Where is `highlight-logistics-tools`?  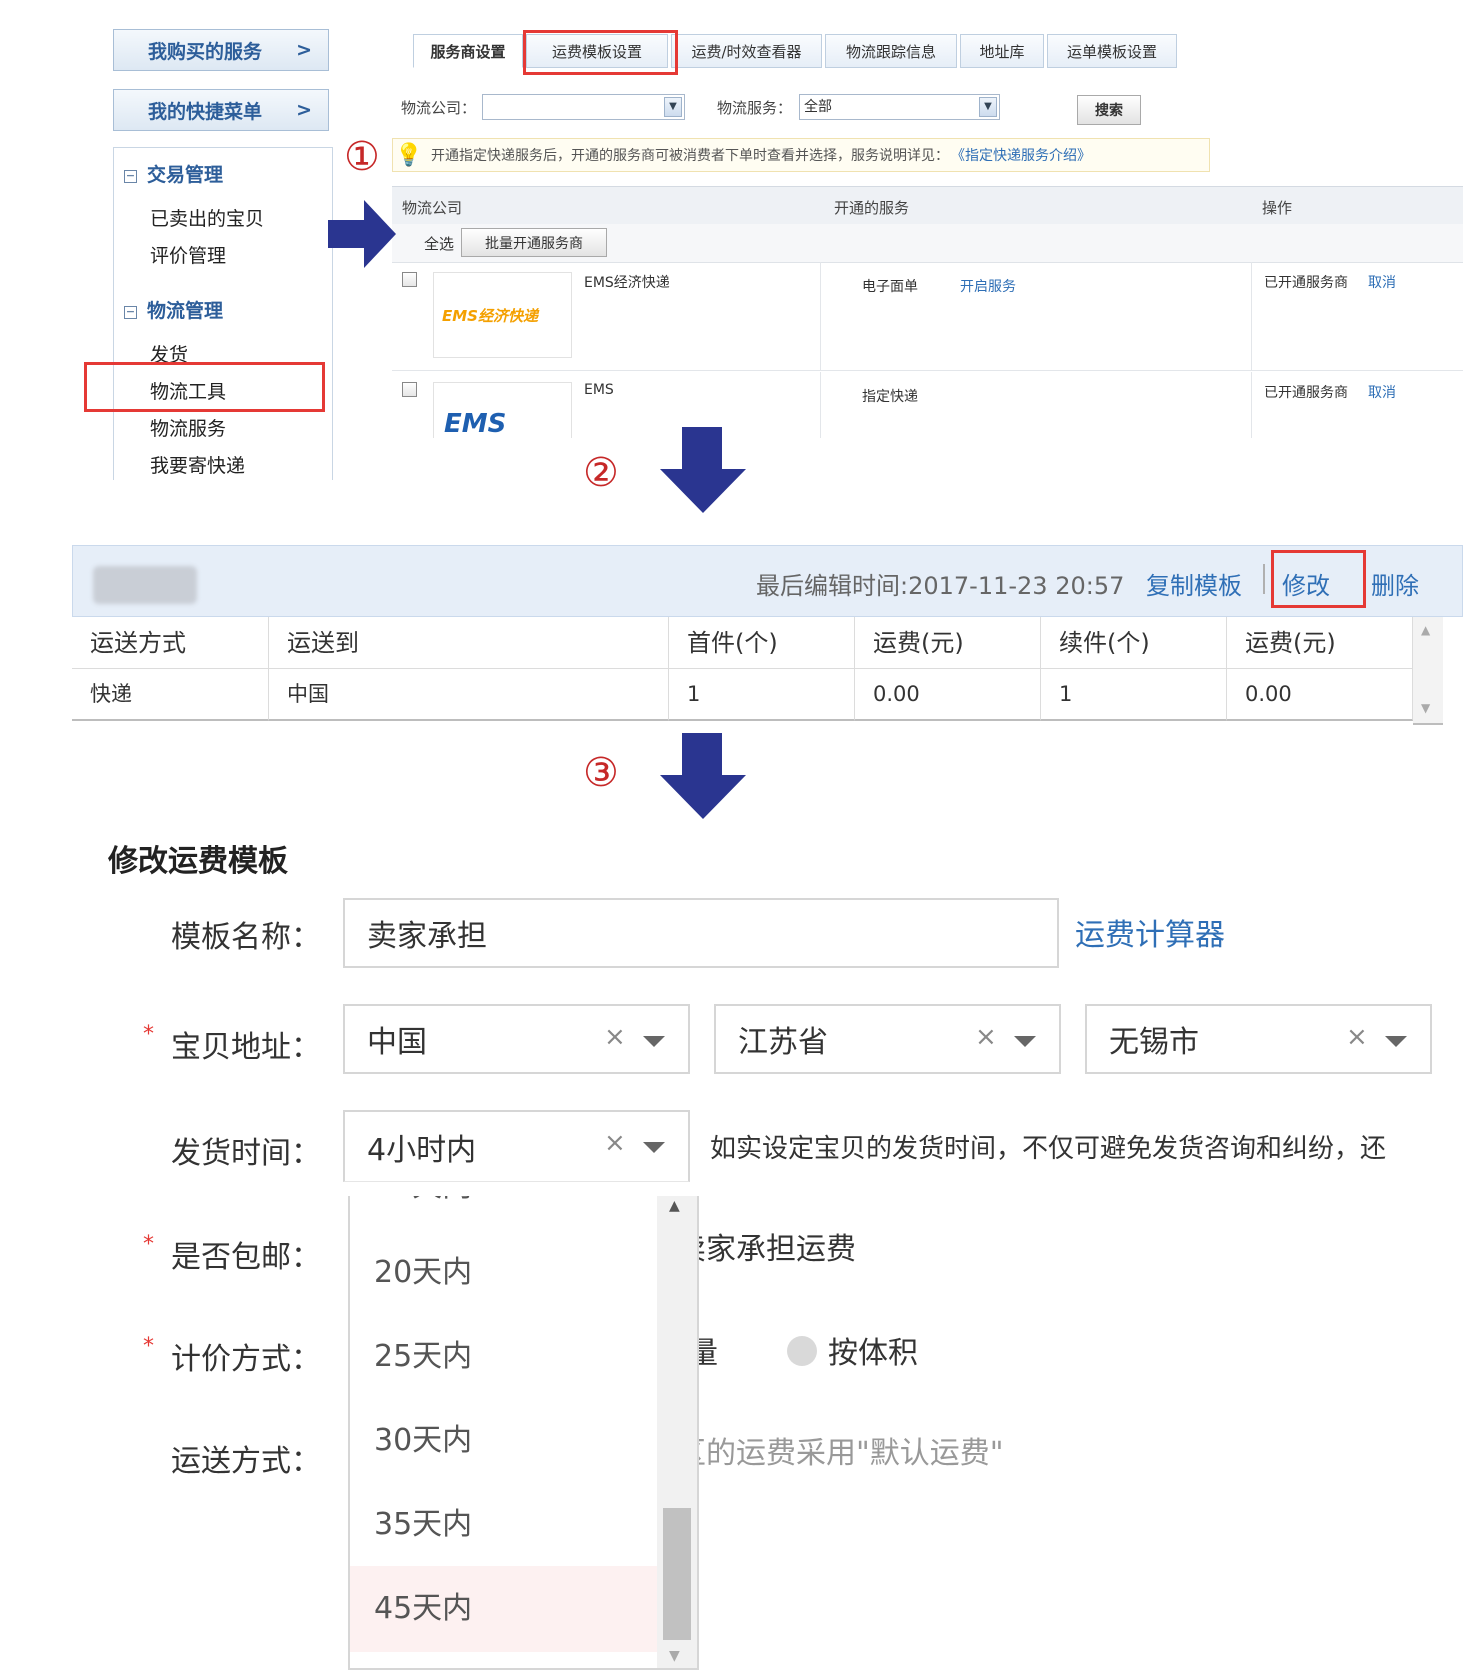
highlight-logistics-tools is located at coordinates (204, 387).